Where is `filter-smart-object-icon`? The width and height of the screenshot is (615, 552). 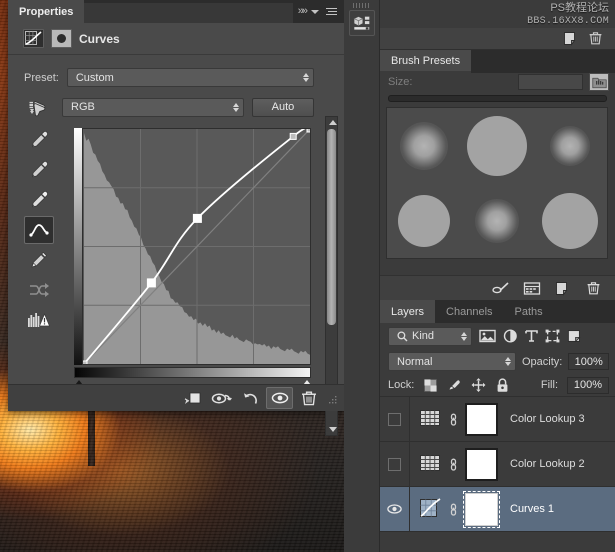 filter-smart-object-icon is located at coordinates (574, 336).